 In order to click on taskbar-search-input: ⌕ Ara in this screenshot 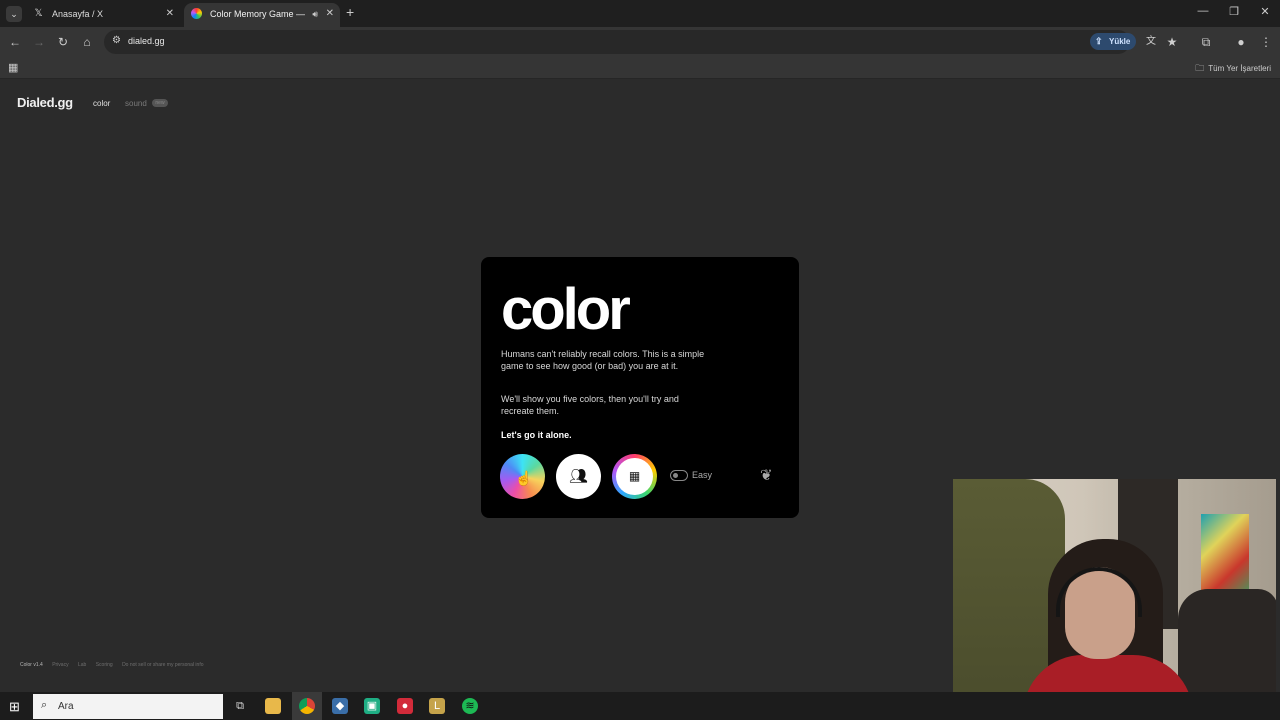, I will do `click(128, 706)`.